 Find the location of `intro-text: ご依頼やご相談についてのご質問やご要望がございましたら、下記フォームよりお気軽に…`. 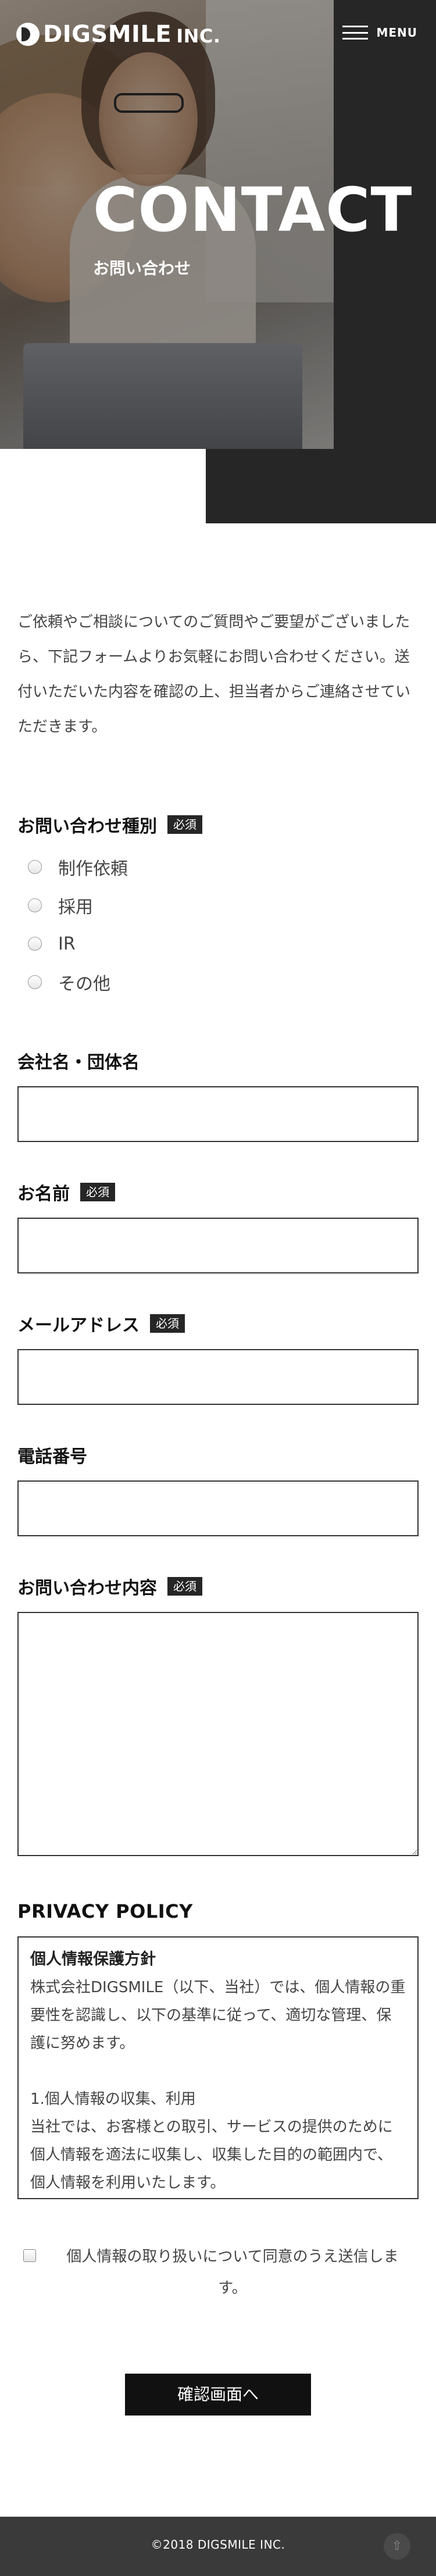

intro-text: ご依頼やご相談についてのご質問やご要望がございましたら、下記フォームよりお気軽に… is located at coordinates (214, 674).